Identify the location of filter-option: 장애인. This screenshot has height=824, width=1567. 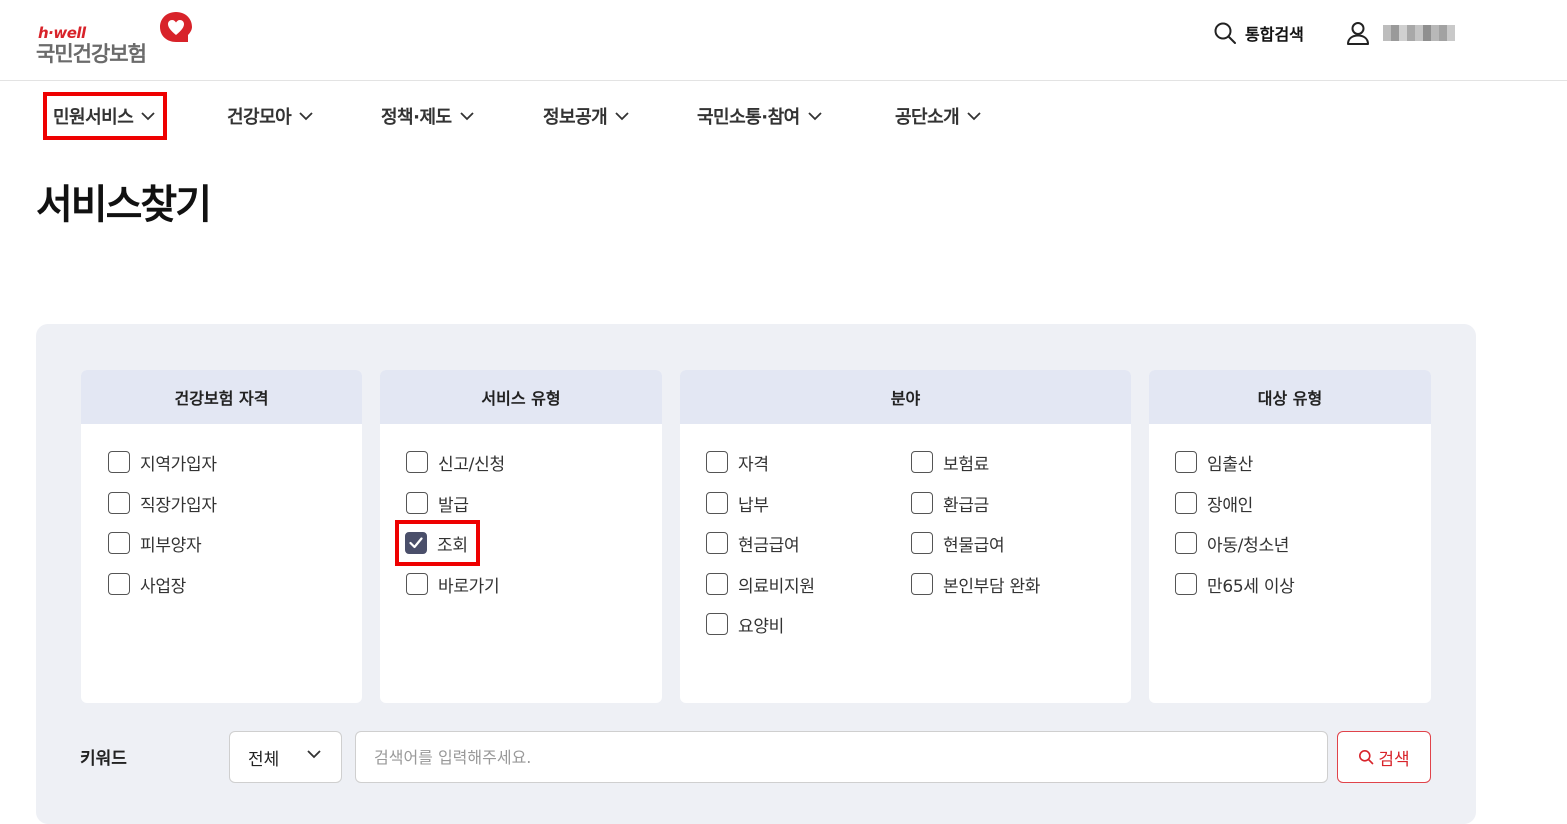
(1214, 503).